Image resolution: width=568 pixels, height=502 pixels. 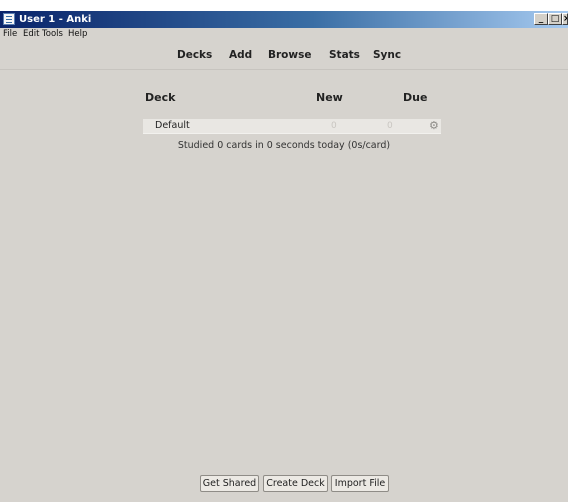 I want to click on create-deck-button: Create Deck, so click(x=295, y=483).